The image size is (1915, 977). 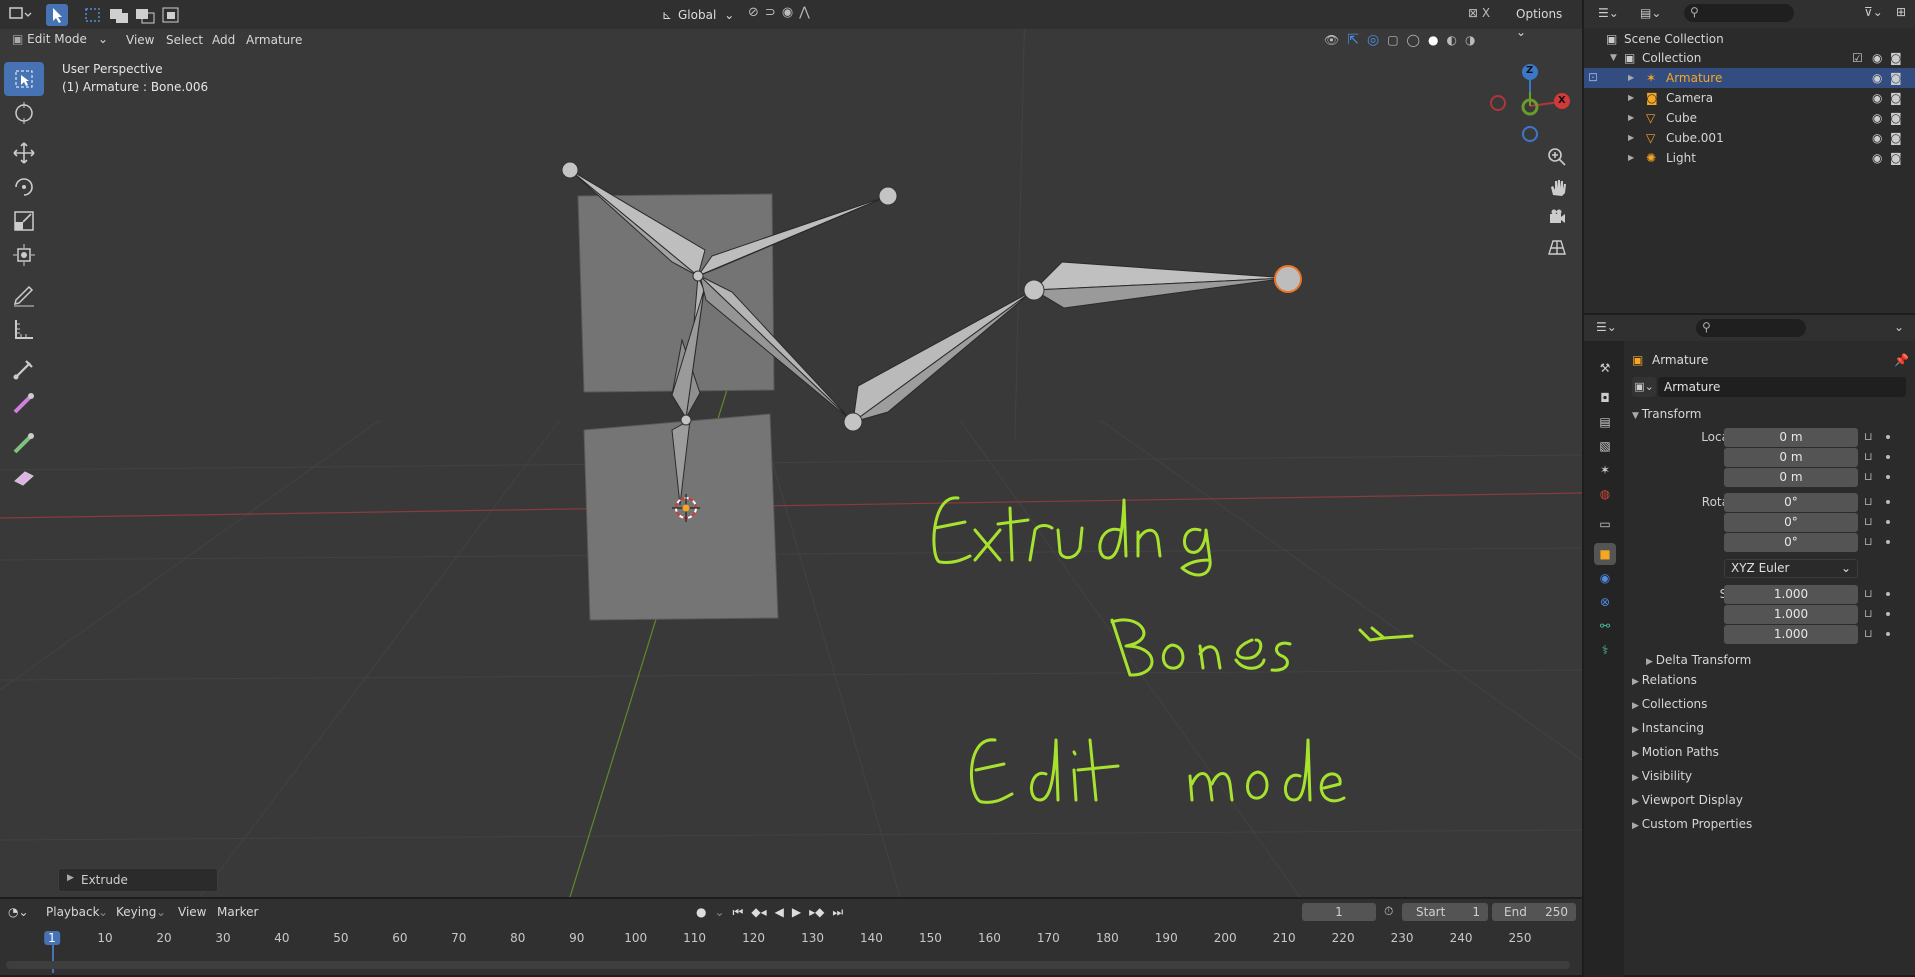 I want to click on filter-icon: ⊽⌄, so click(x=1873, y=12).